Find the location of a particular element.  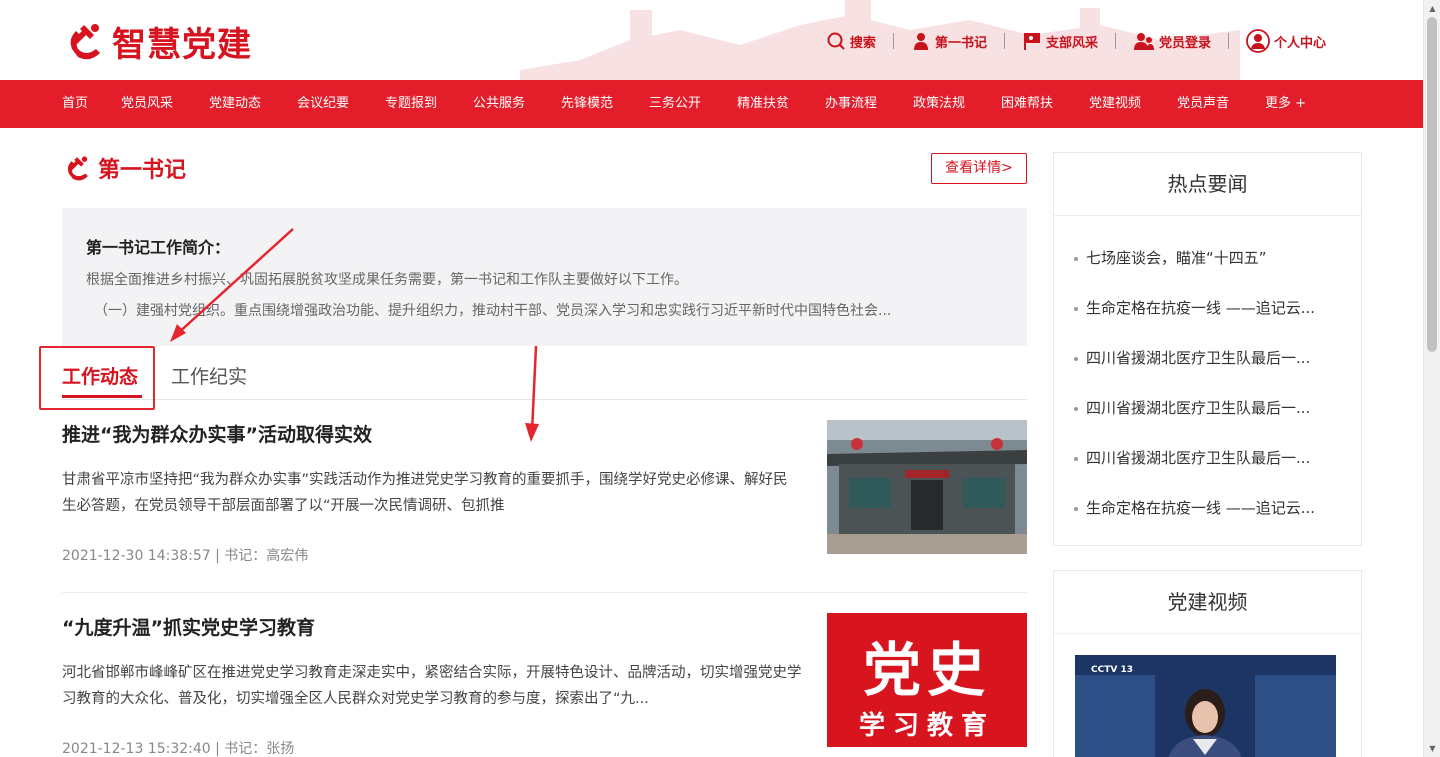

news-thumbnail is located at coordinates (927, 487).